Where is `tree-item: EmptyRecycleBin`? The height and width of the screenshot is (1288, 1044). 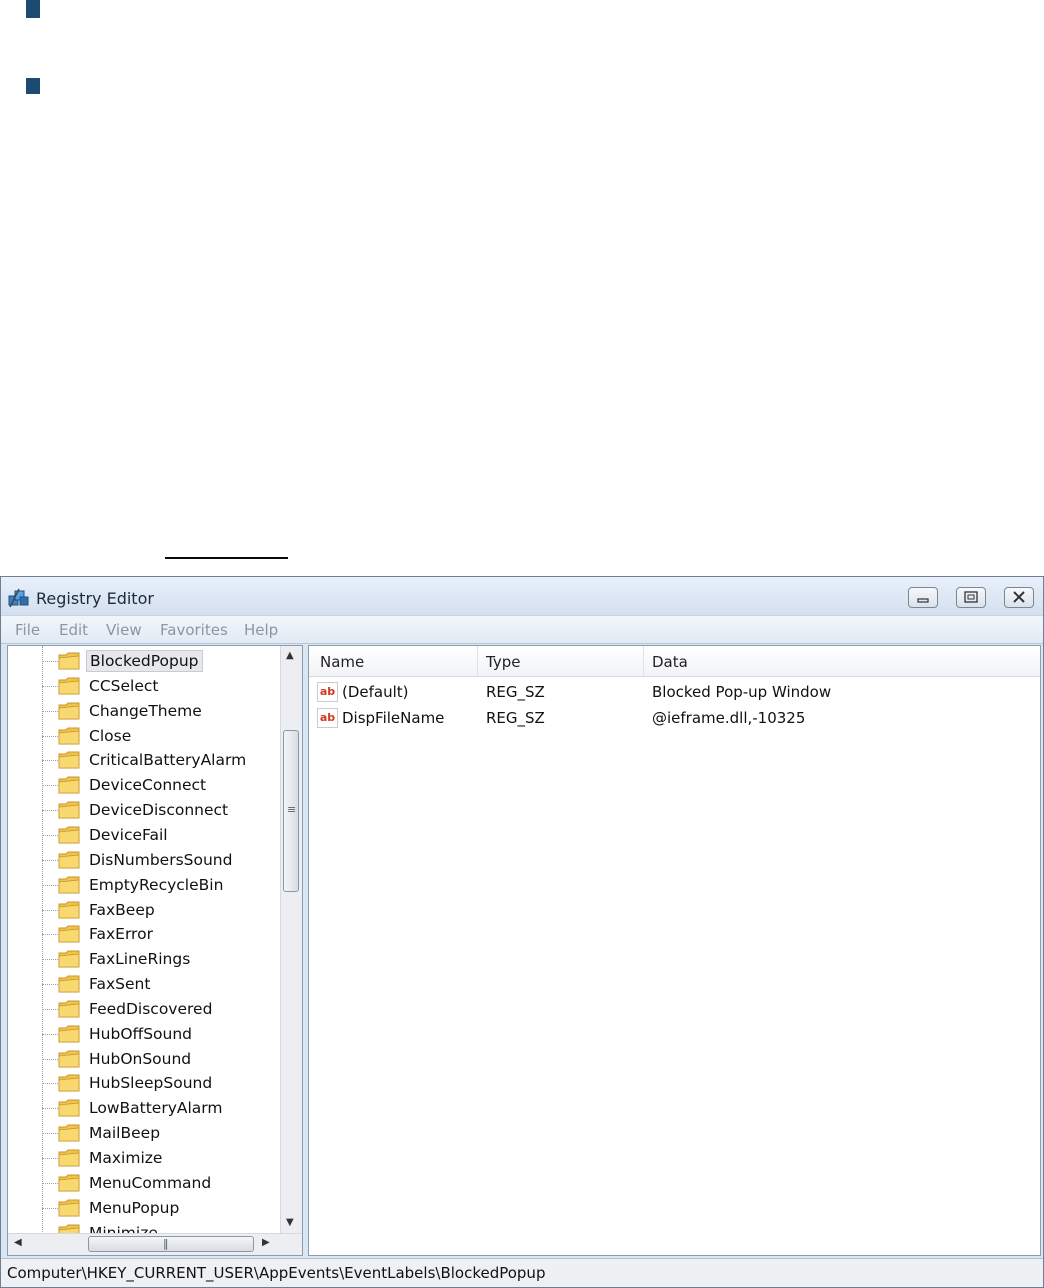
tree-item: EmptyRecycleBin is located at coordinates (145, 885).